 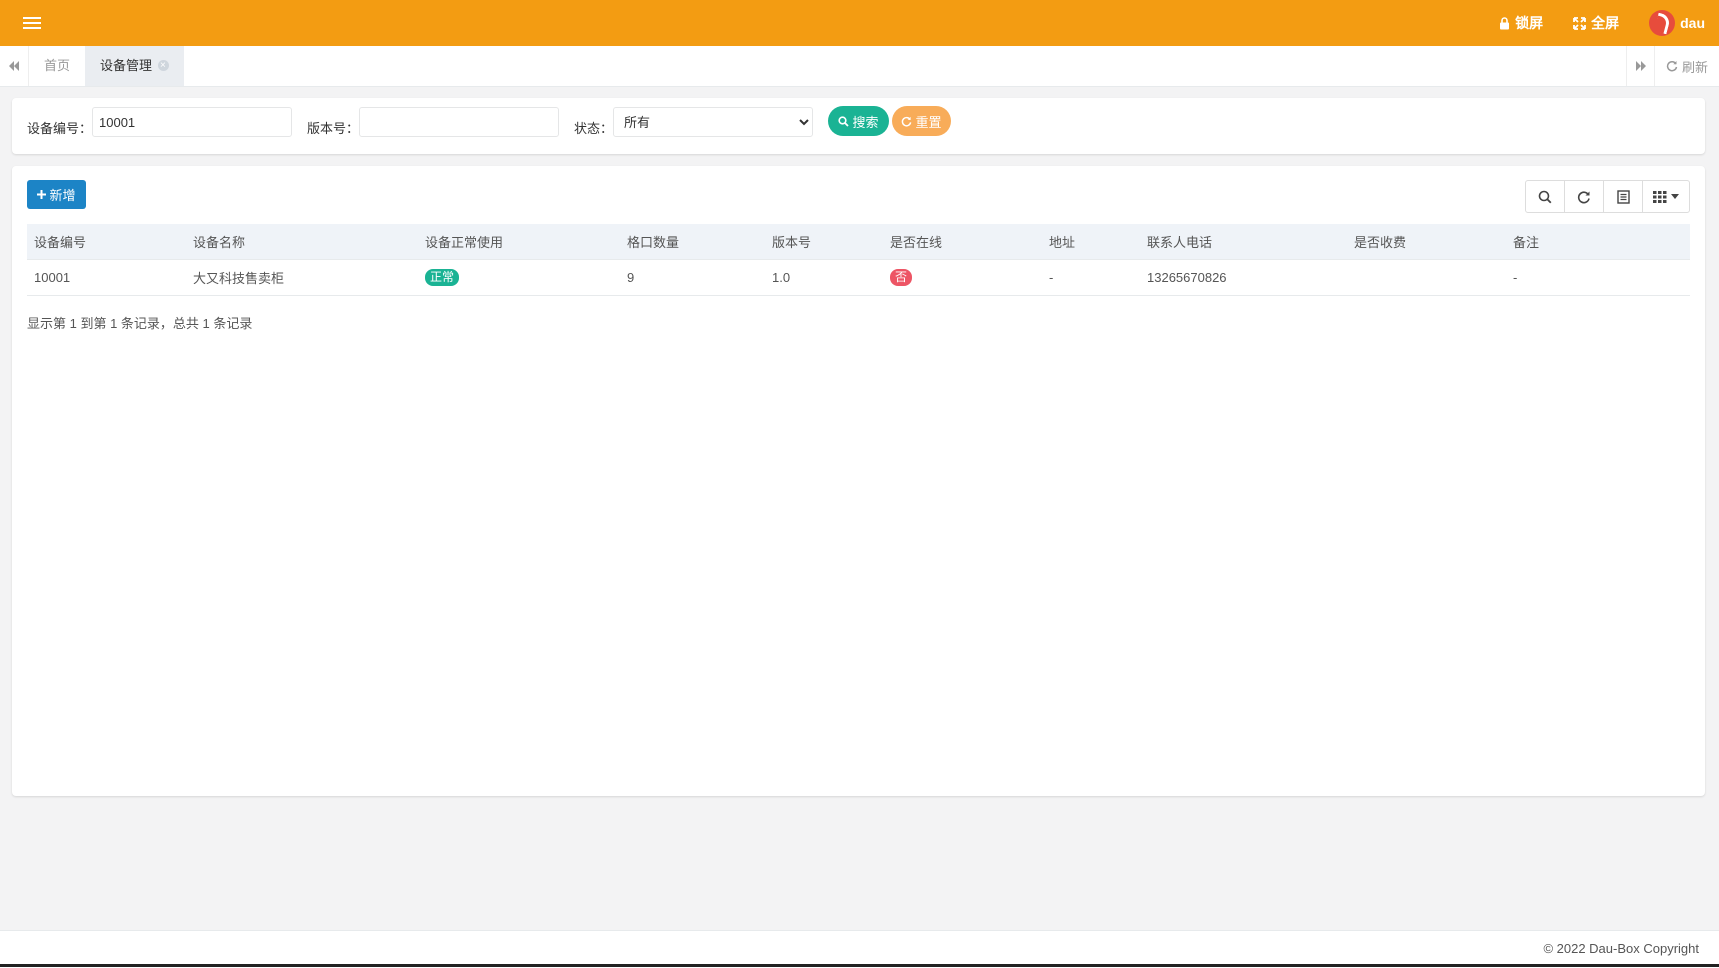 I want to click on plus-icon, so click(x=42, y=194).